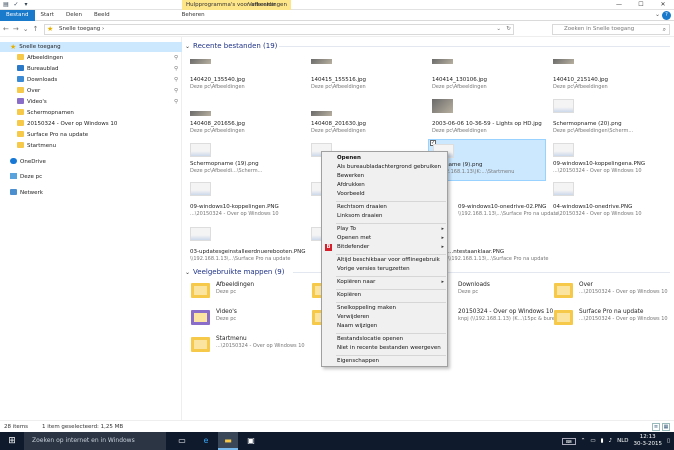  Describe the element at coordinates (385, 260) in the screenshot. I see `menu-item-always-available-offline: Altijd beschikbaar voor offlinegebruik` at that location.